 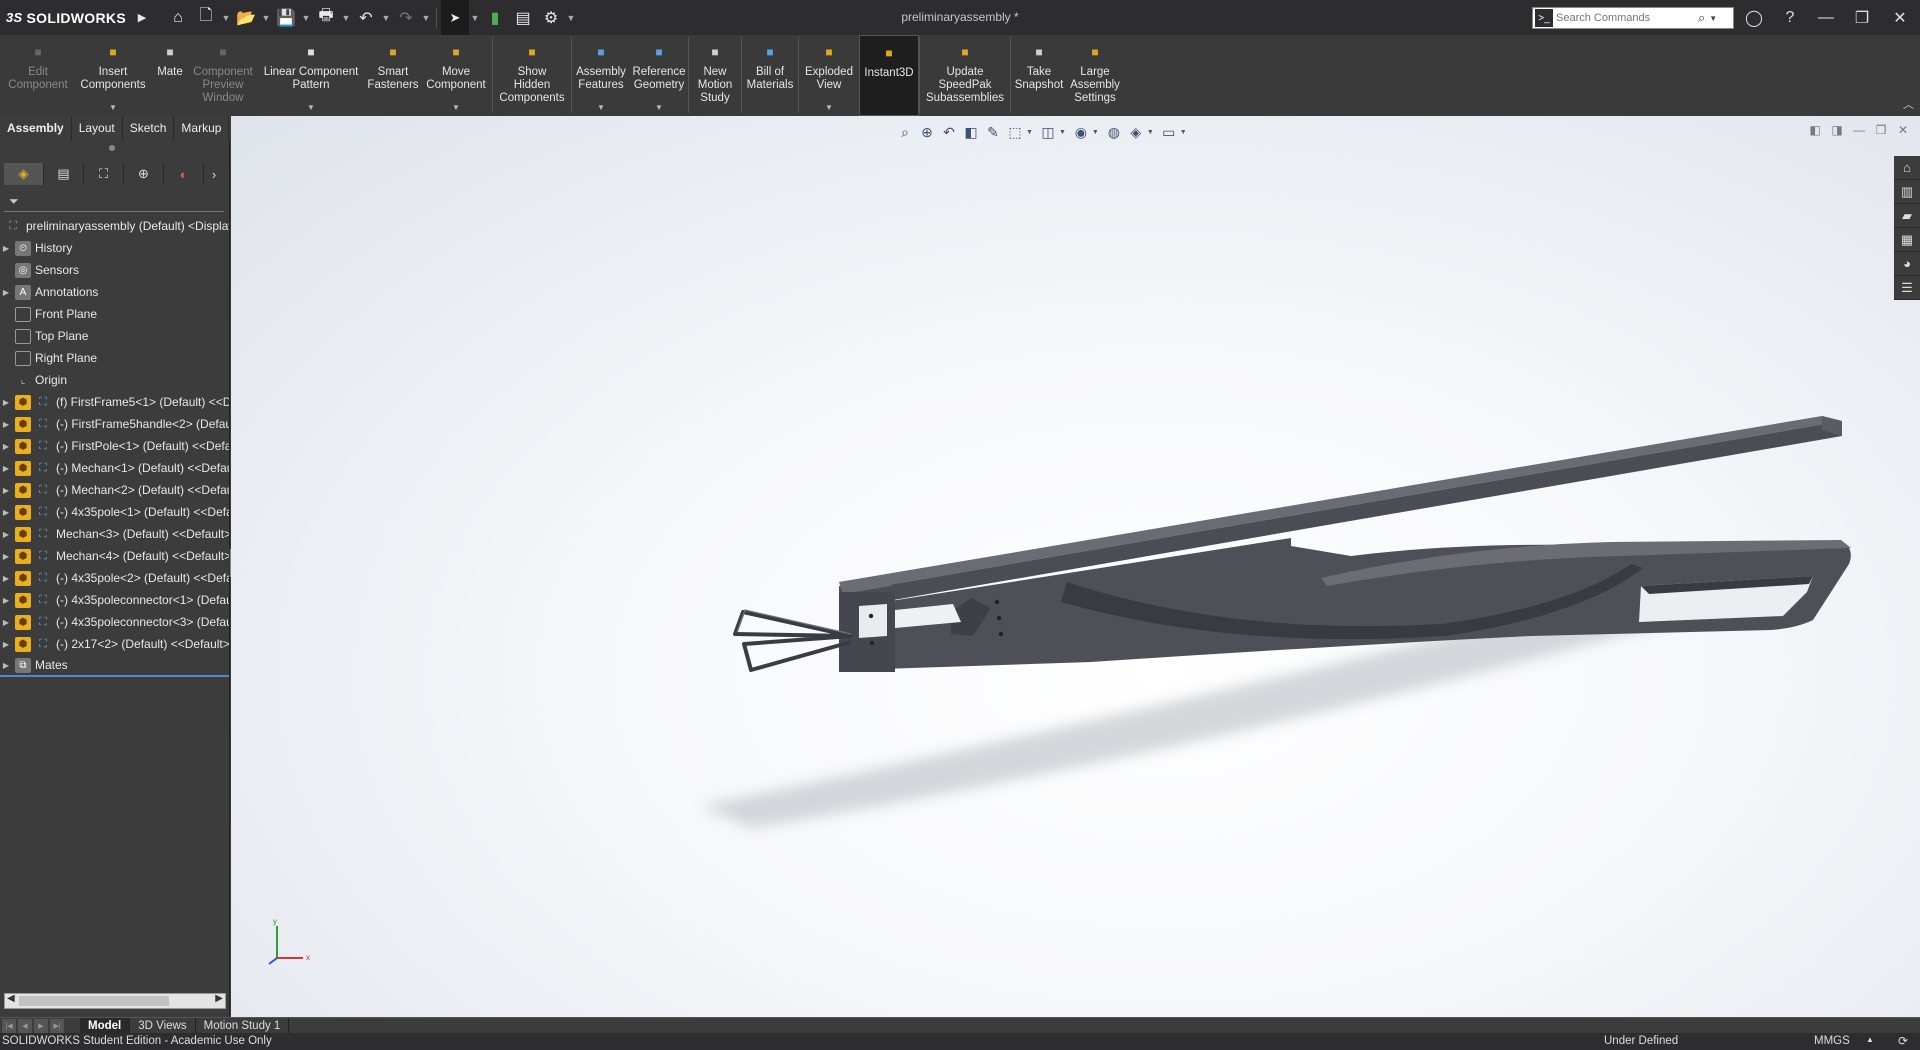 I want to click on appearances-icon: ◕, so click(x=1907, y=264).